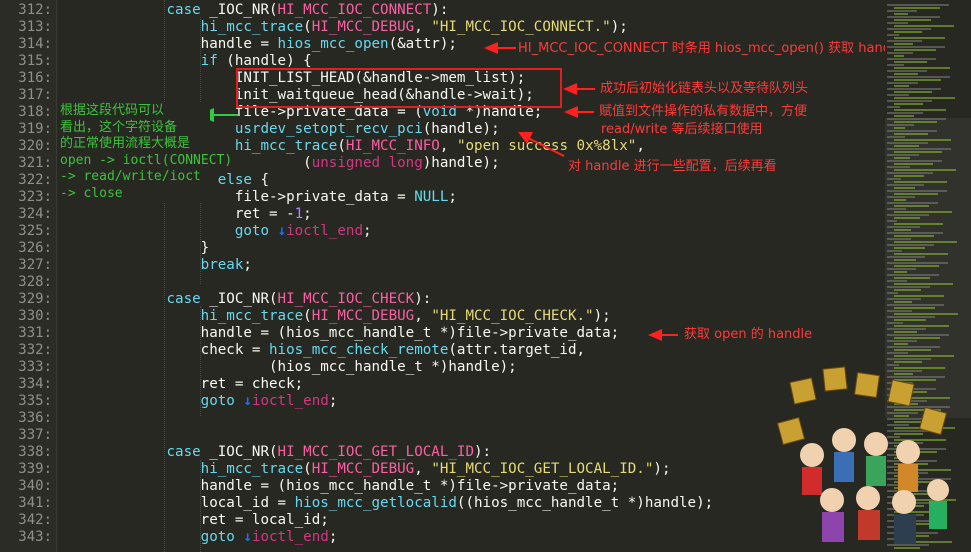 The height and width of the screenshot is (552, 971). What do you see at coordinates (248, 299) in the screenshot?
I see `code-line: case _IOC_NR(HI_MCC_IOC_CHECK):` at bounding box center [248, 299].